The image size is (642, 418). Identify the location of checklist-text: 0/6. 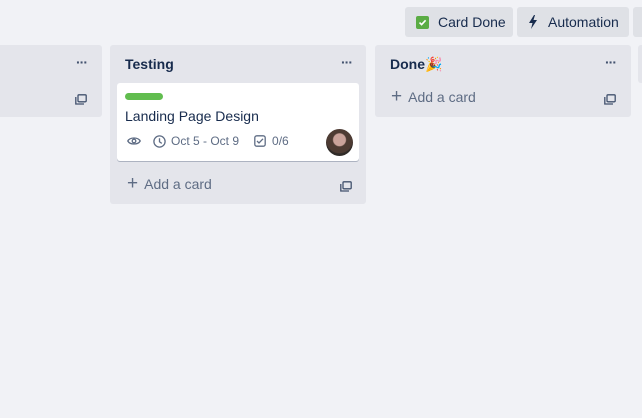
(280, 141).